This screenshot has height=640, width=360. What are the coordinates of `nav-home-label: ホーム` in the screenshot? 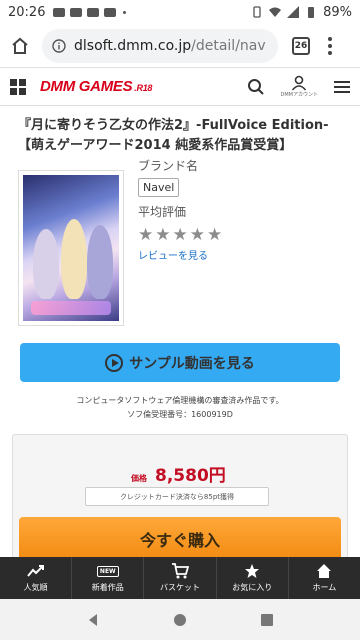 It's located at (324, 587).